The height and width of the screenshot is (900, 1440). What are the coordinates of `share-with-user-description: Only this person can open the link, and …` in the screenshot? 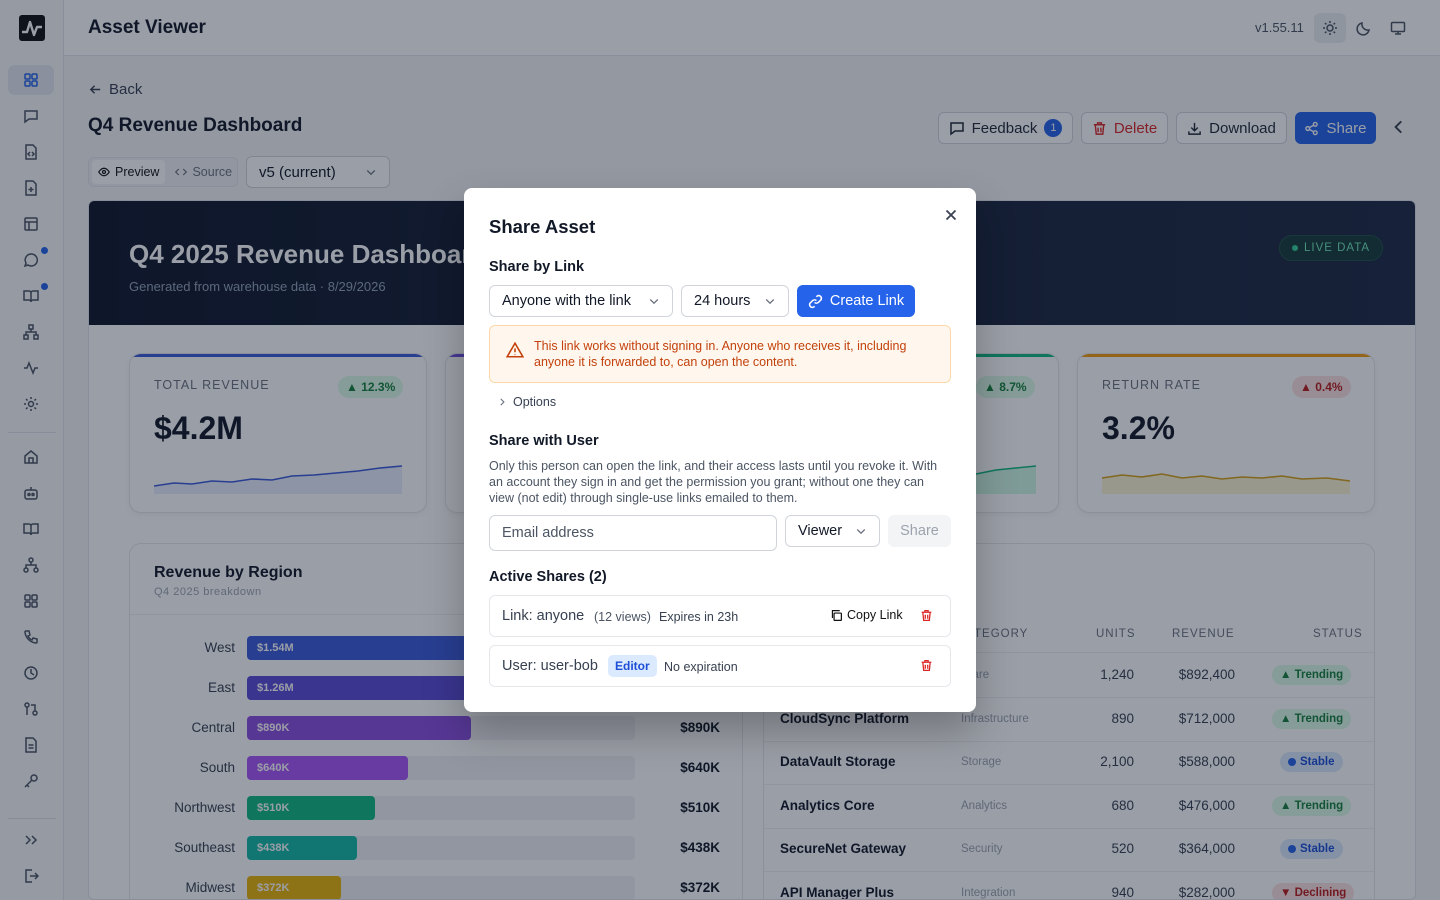 It's located at (713, 482).